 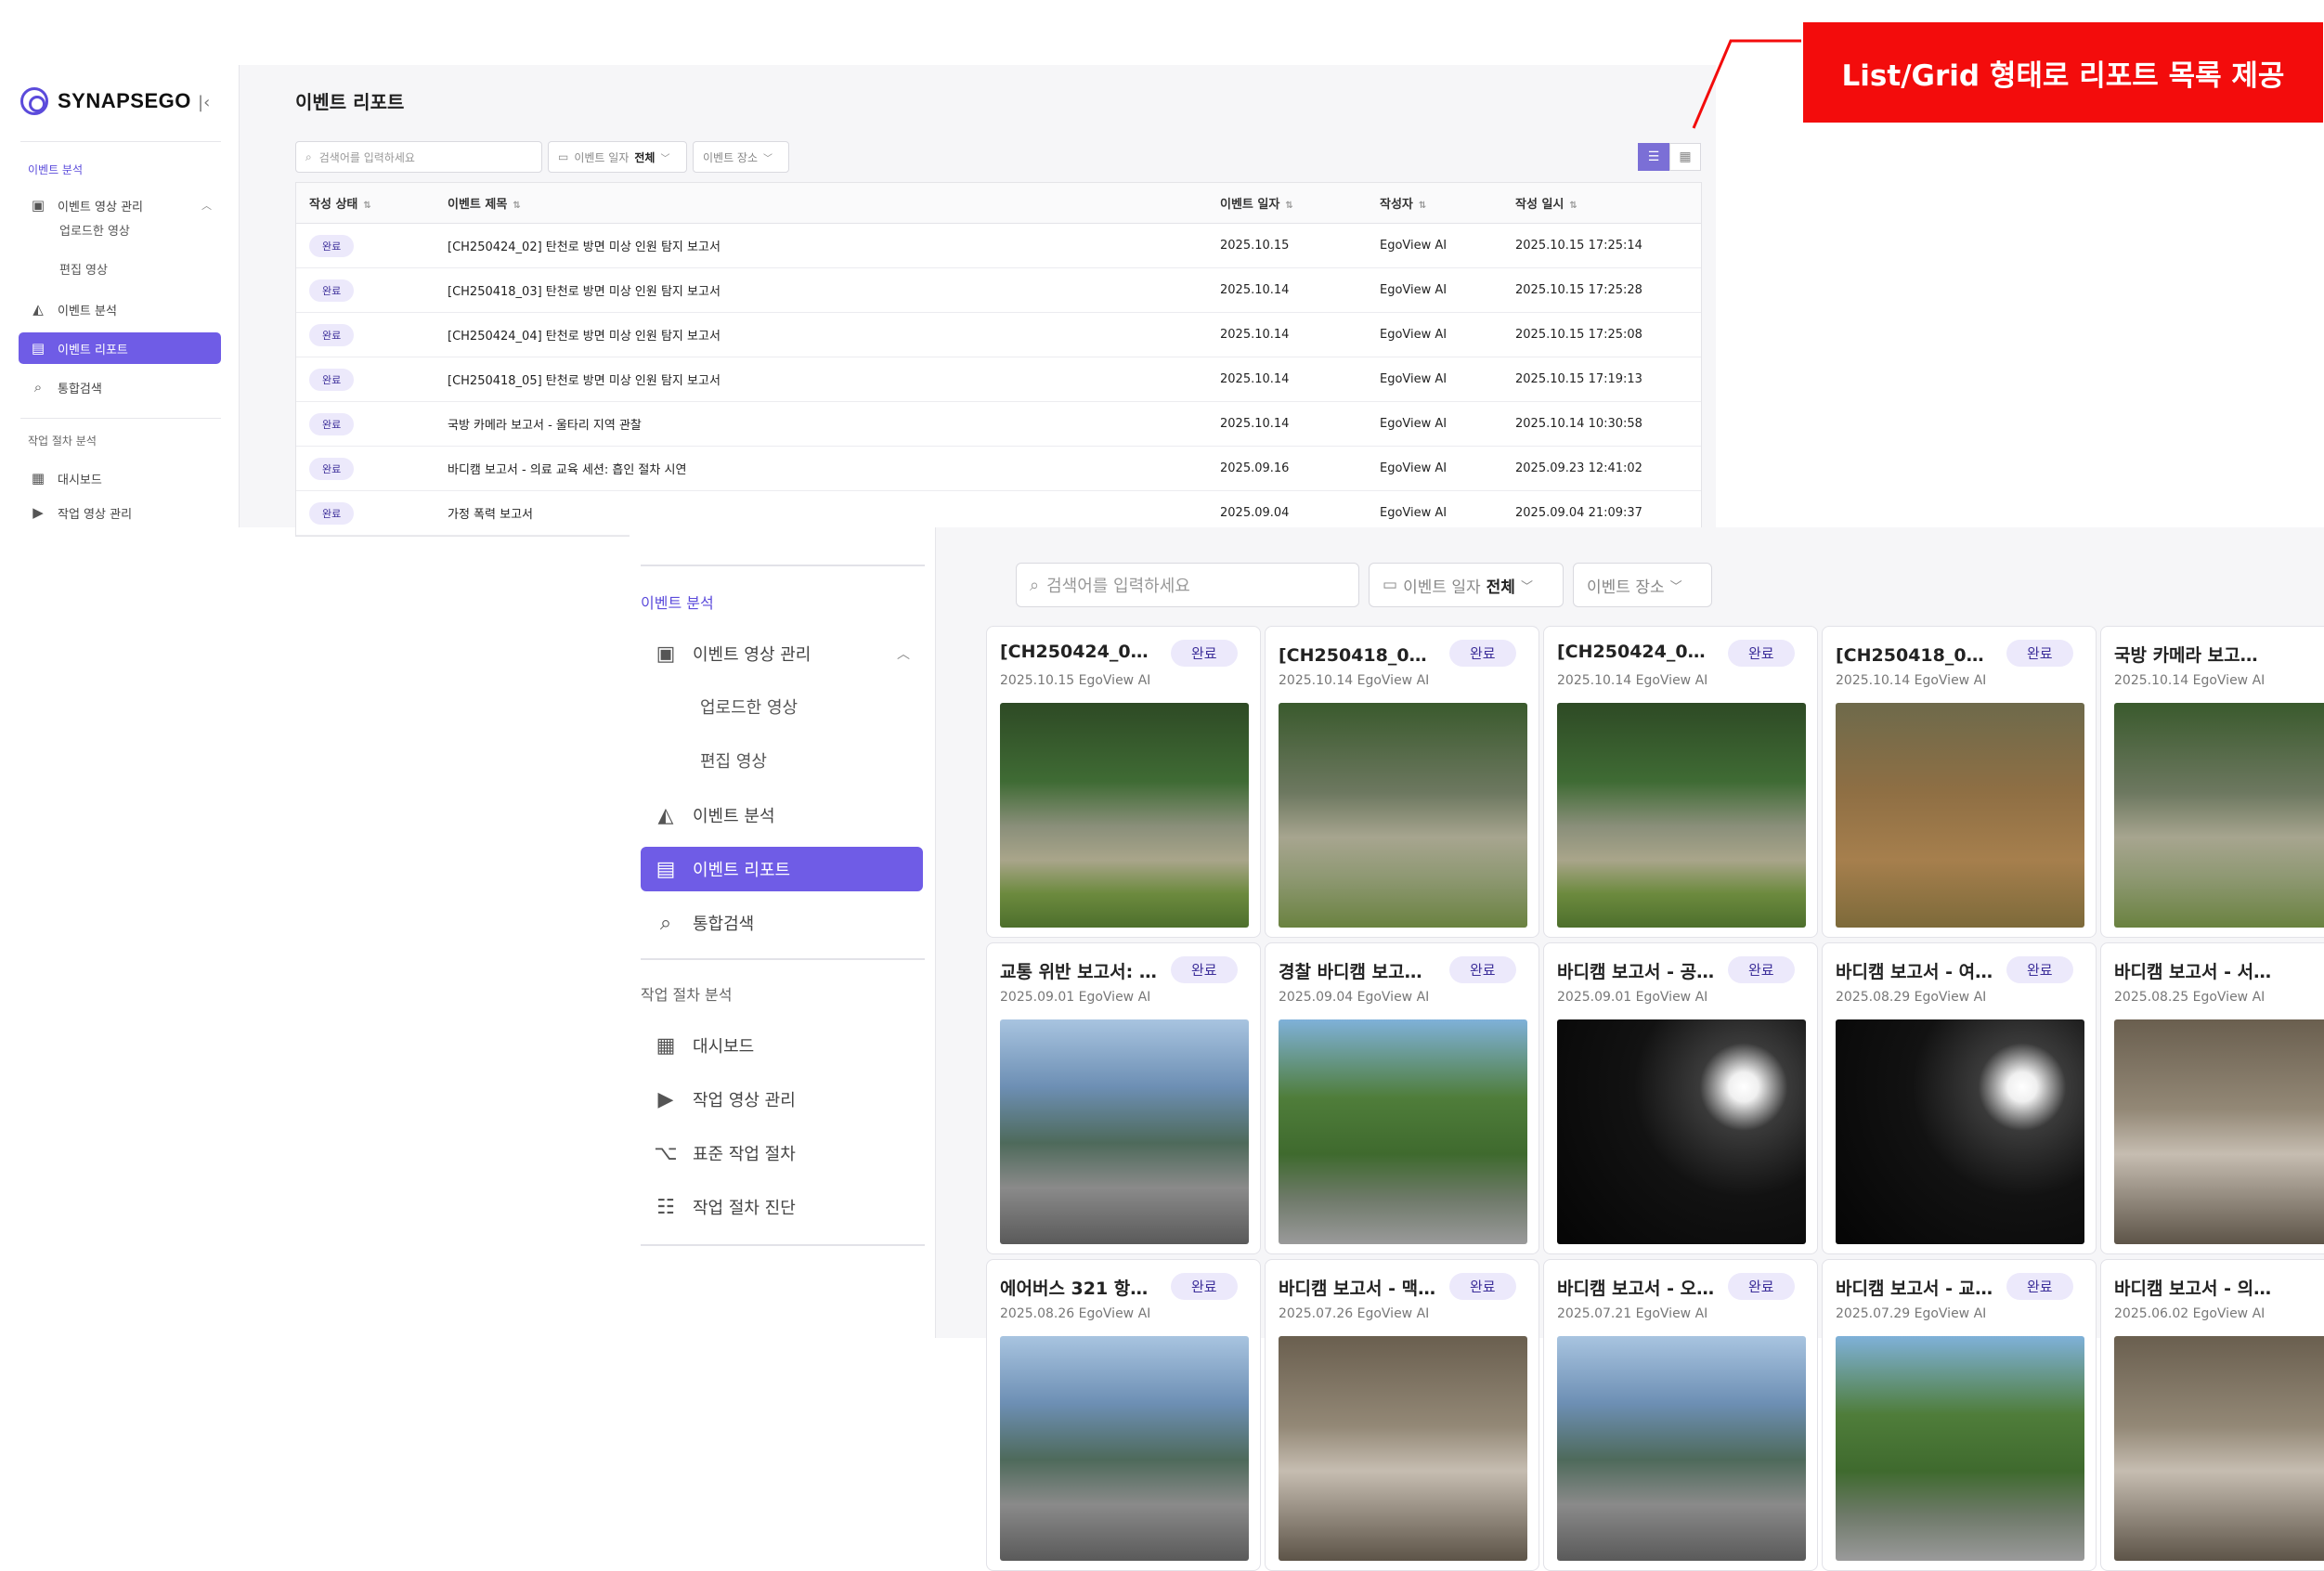 What do you see at coordinates (1402, 1098) in the screenshot?
I see `report-card: 경찰 바디캠 보고서: ... 완료 2025.09.04 EgoView AI` at bounding box center [1402, 1098].